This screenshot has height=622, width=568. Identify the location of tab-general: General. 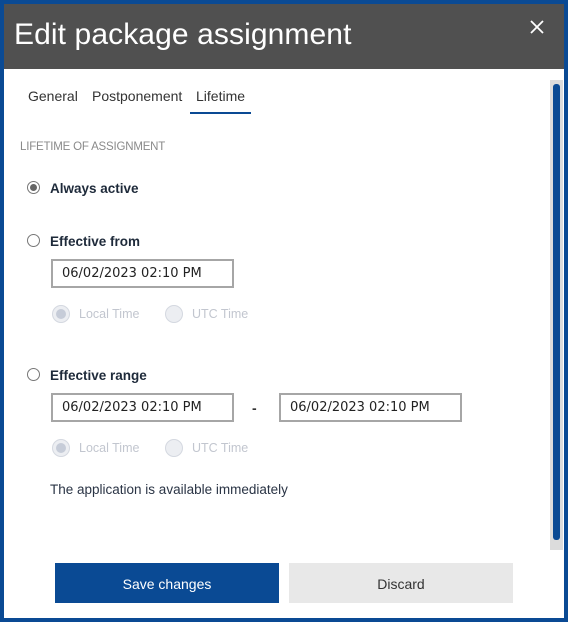
(53, 98).